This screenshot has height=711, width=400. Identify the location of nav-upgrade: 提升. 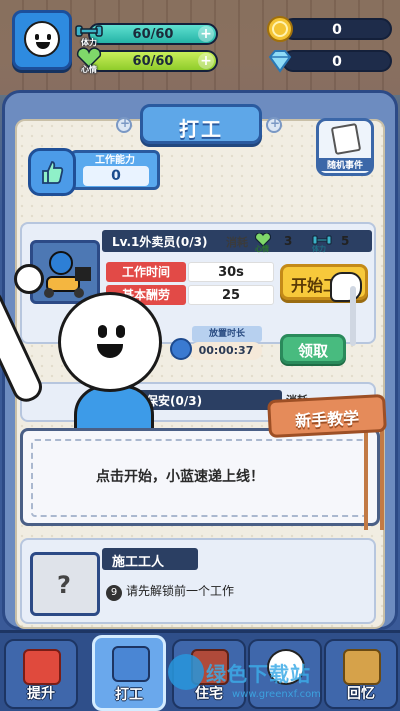
(41, 674).